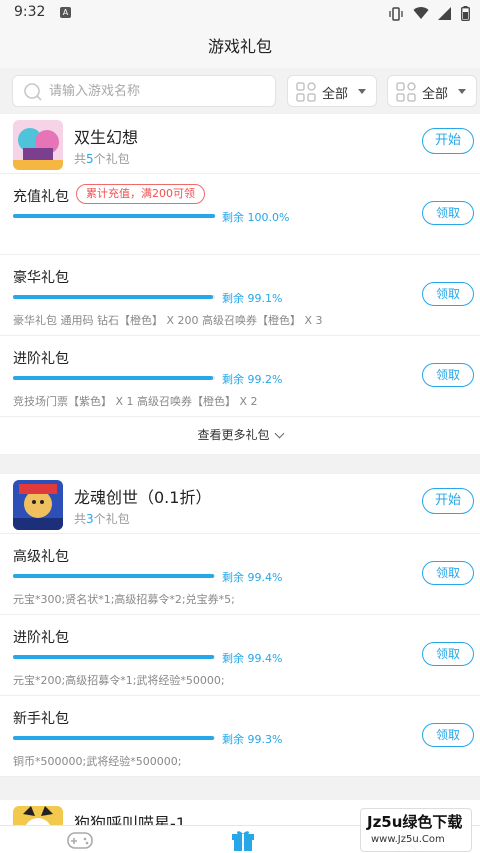 The image size is (480, 853). Describe the element at coordinates (421, 13) in the screenshot. I see `wifi-icon` at that location.